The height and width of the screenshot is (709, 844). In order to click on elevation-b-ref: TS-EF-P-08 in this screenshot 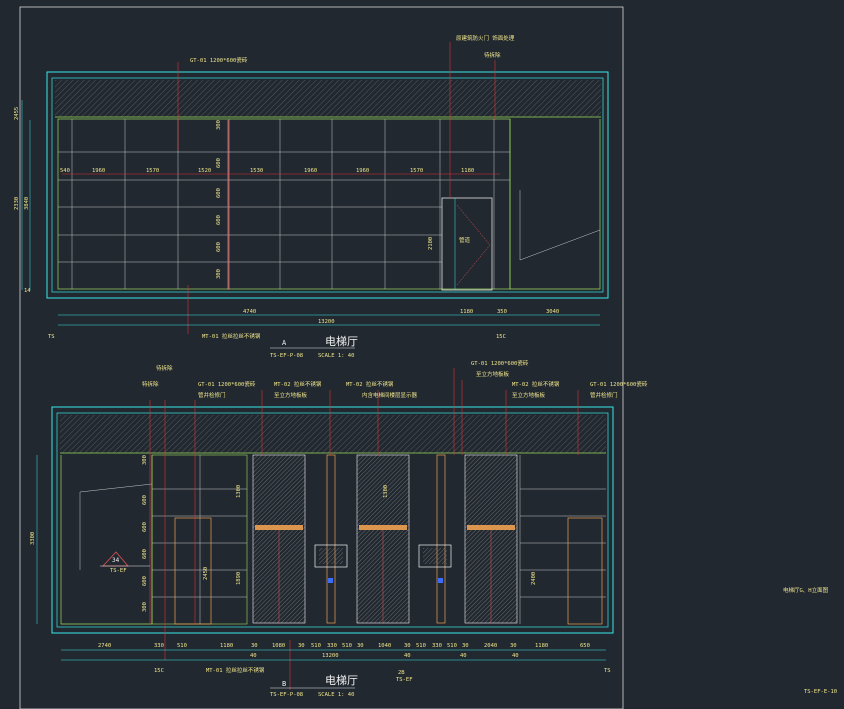, I will do `click(286, 695)`.